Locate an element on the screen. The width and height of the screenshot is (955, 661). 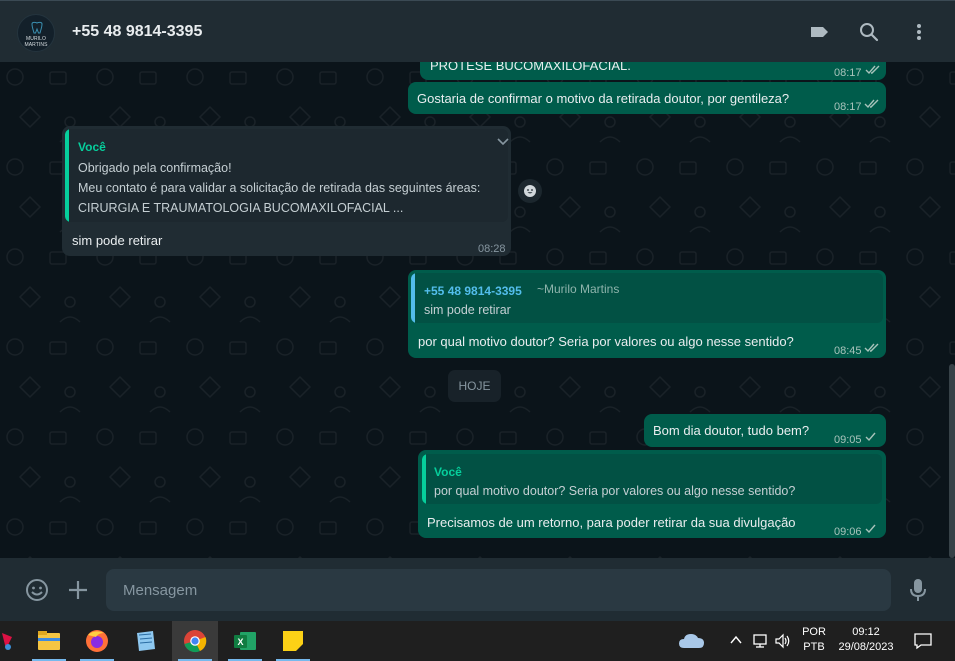
quote-sender-alias: ~Murilo Martins is located at coordinates (578, 289).